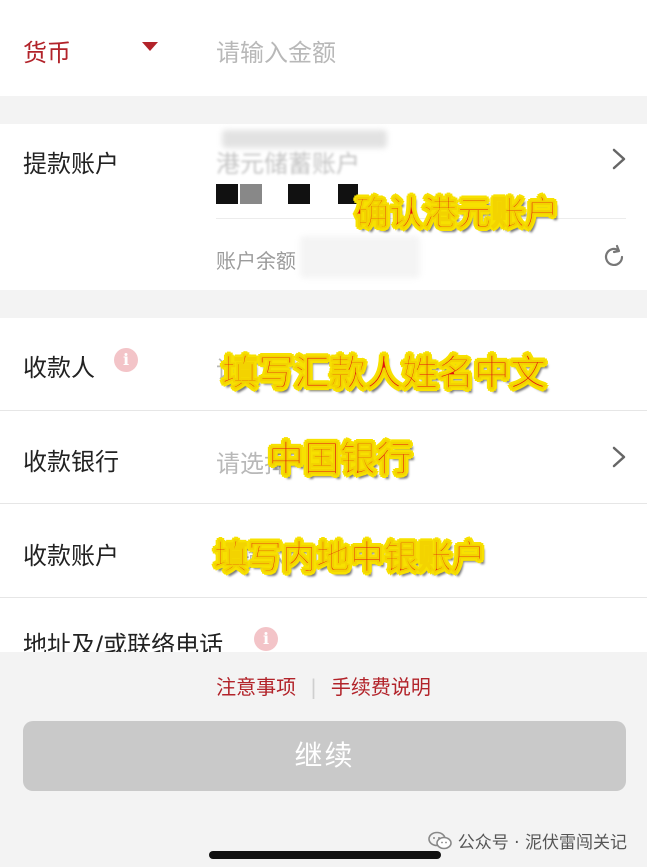 The image size is (647, 867). What do you see at coordinates (384, 374) in the screenshot?
I see `annotation-payee-name: 填写汇款人姓名中文` at bounding box center [384, 374].